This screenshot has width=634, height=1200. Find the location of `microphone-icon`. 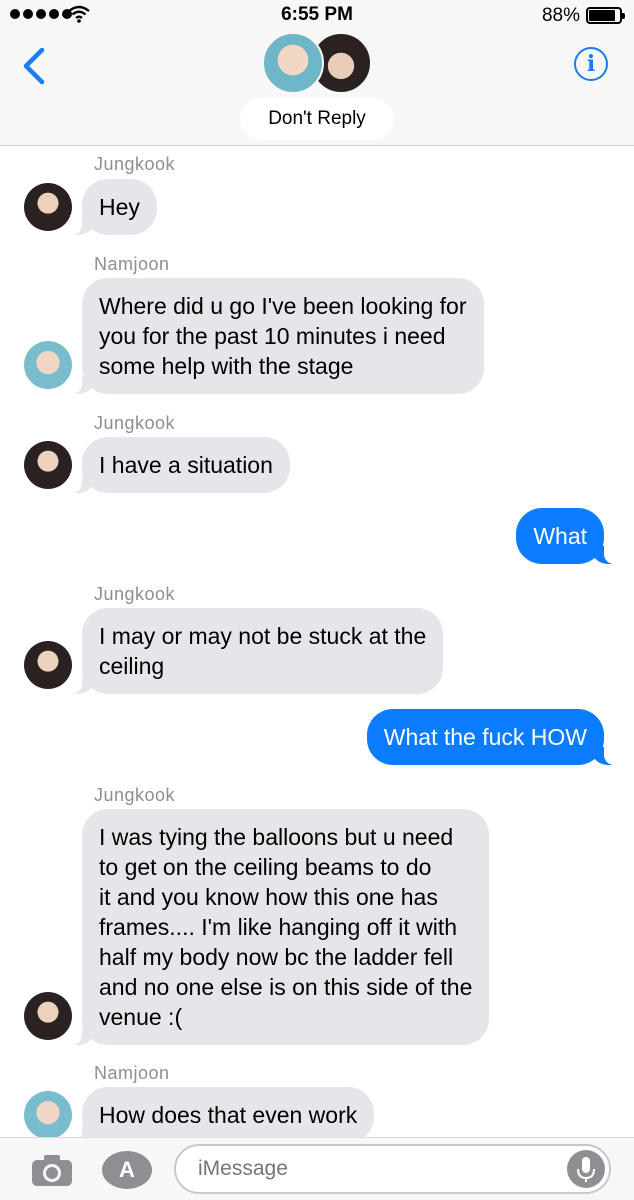

microphone-icon is located at coordinates (586, 1169).